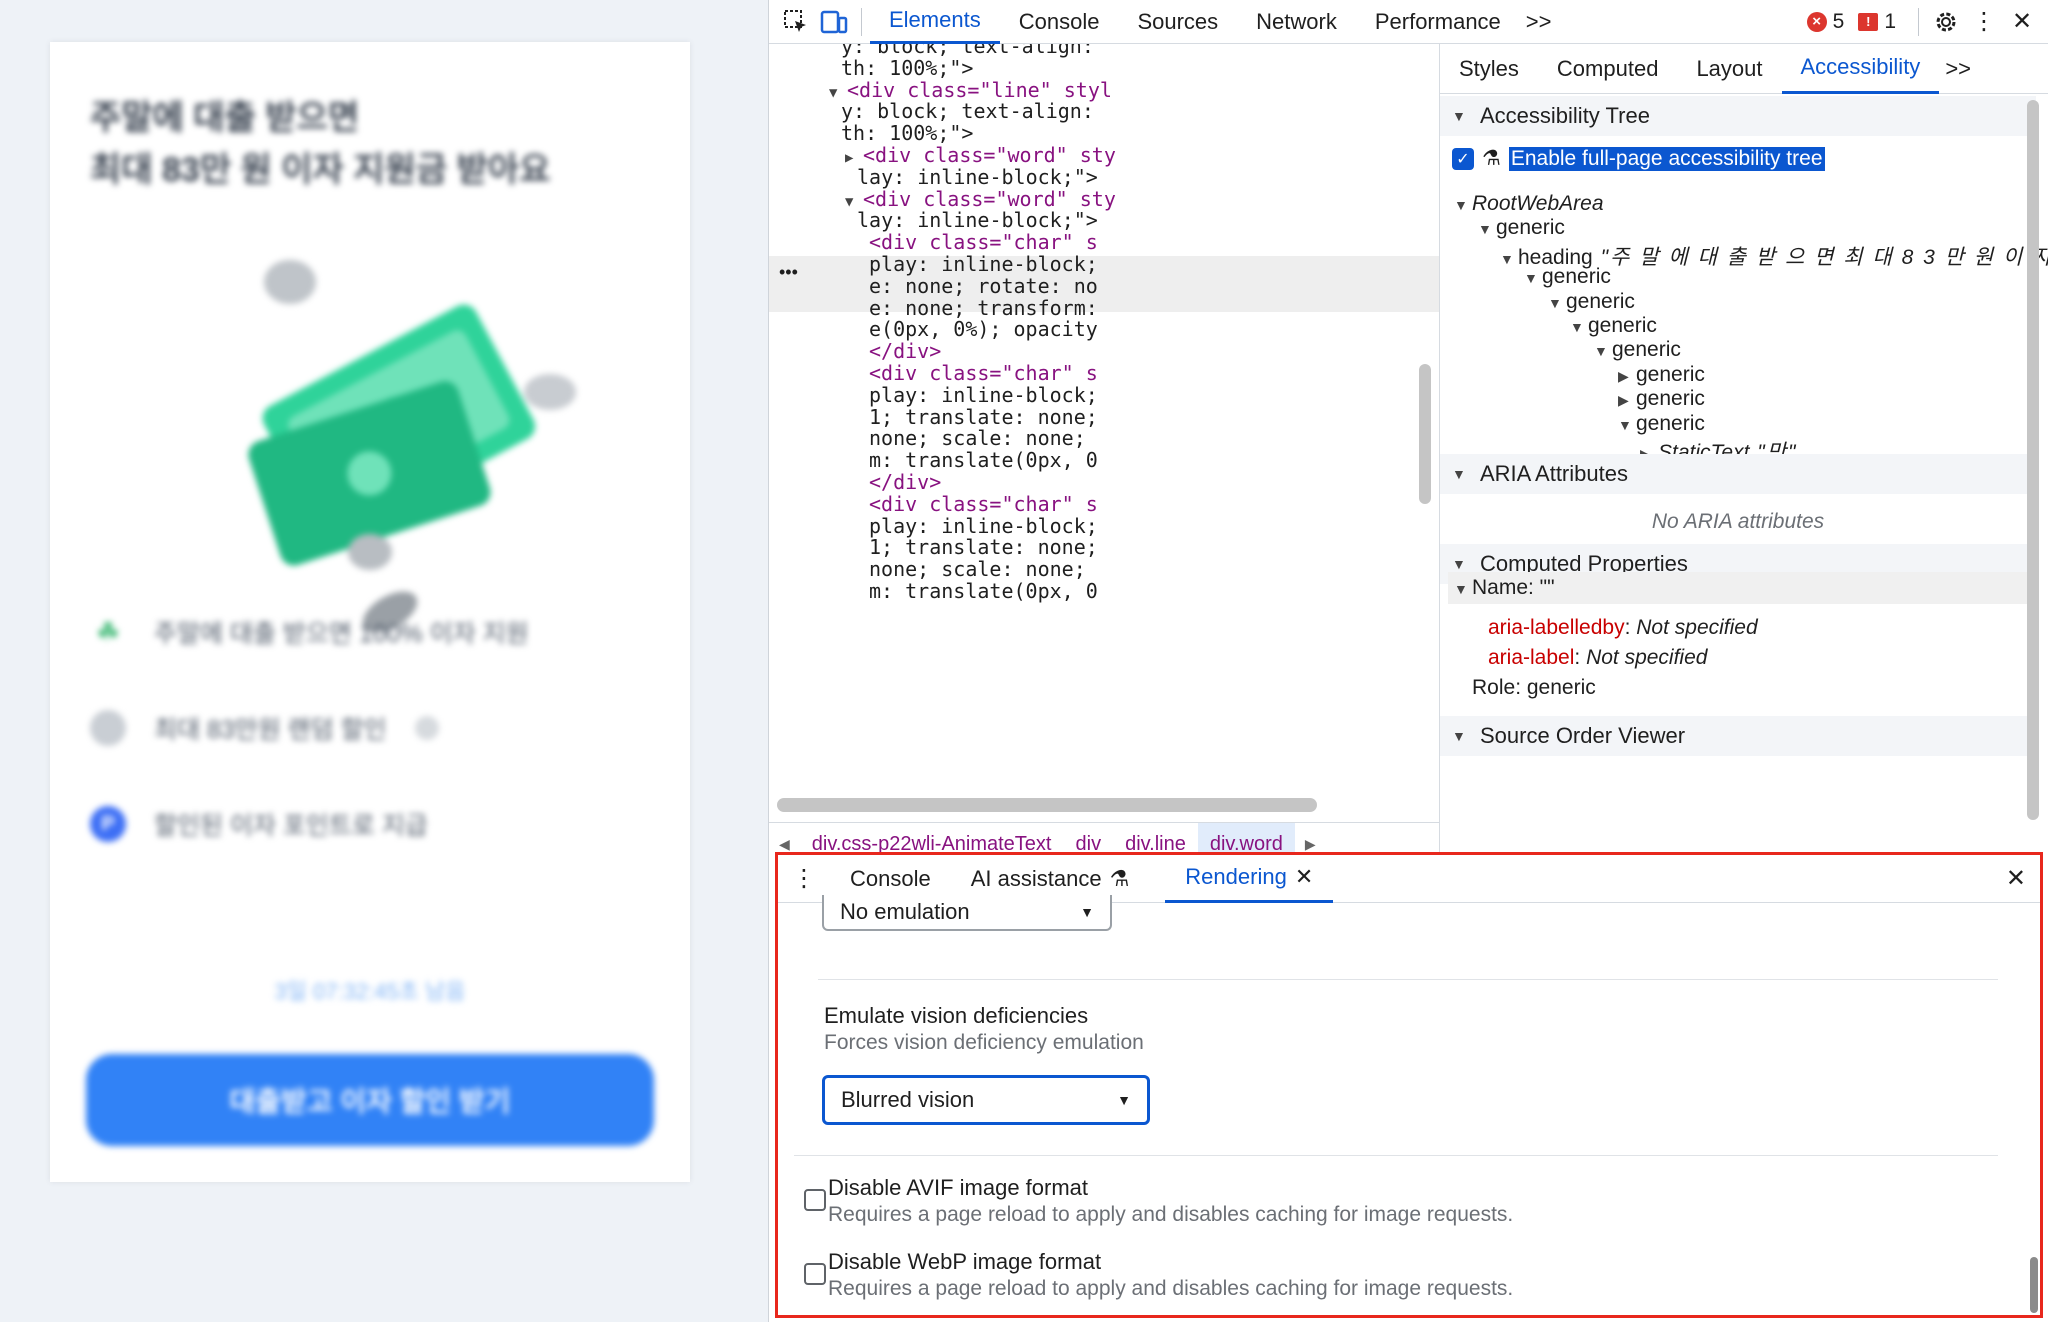  What do you see at coordinates (1529, 204) in the screenshot?
I see `ax-tree-node: ▼ RootWebArea` at bounding box center [1529, 204].